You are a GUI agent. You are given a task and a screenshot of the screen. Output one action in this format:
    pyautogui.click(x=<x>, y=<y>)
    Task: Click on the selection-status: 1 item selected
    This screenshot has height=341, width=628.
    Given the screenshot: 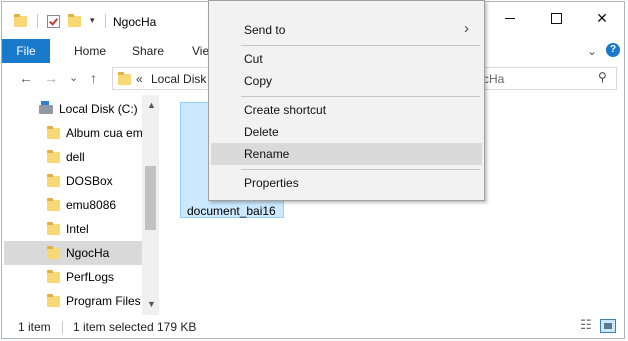 What is the action you would take?
    pyautogui.click(x=113, y=327)
    